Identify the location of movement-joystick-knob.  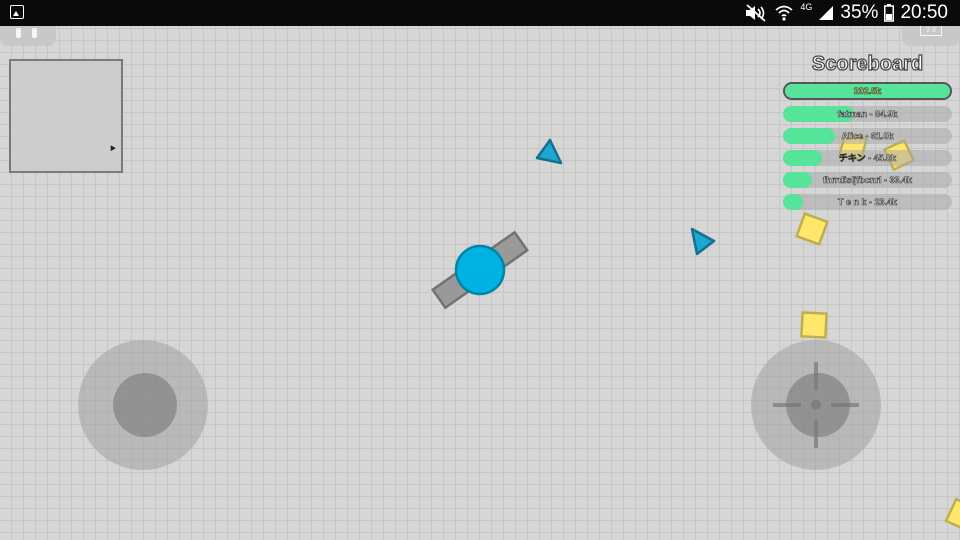
(145, 405).